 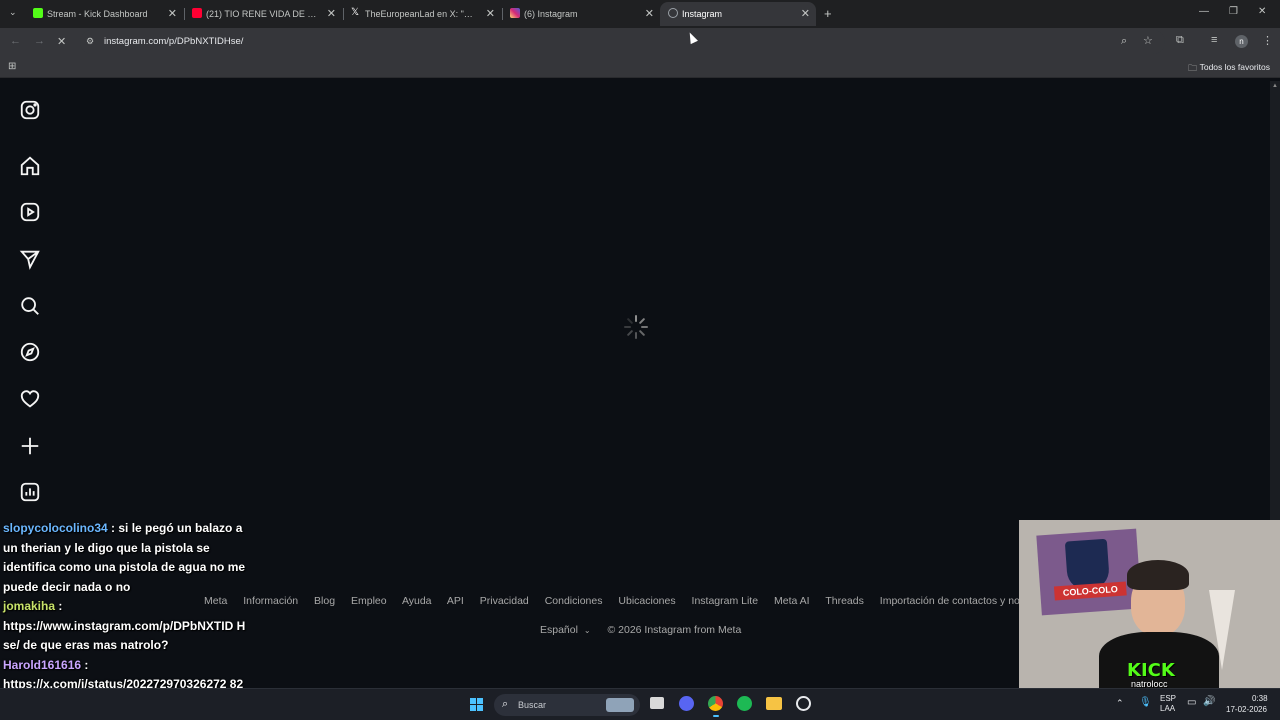 I want to click on site-info-icon: ⚙, so click(x=90, y=41).